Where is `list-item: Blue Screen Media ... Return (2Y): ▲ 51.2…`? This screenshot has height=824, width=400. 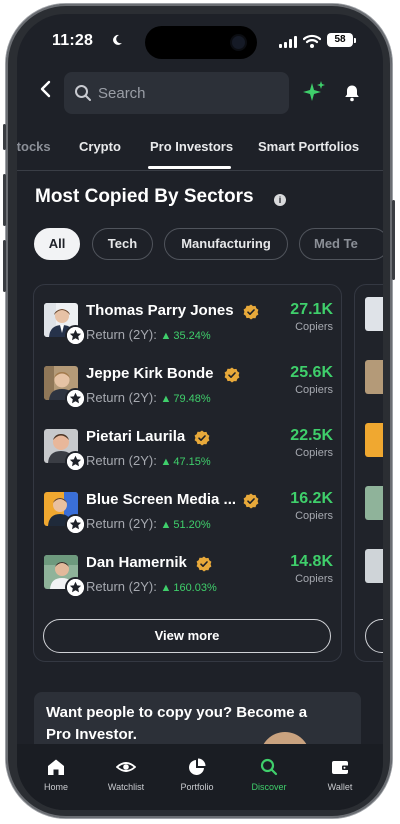
list-item: Blue Screen Media ... Return (2Y): ▲ 51.2… is located at coordinates (188, 514).